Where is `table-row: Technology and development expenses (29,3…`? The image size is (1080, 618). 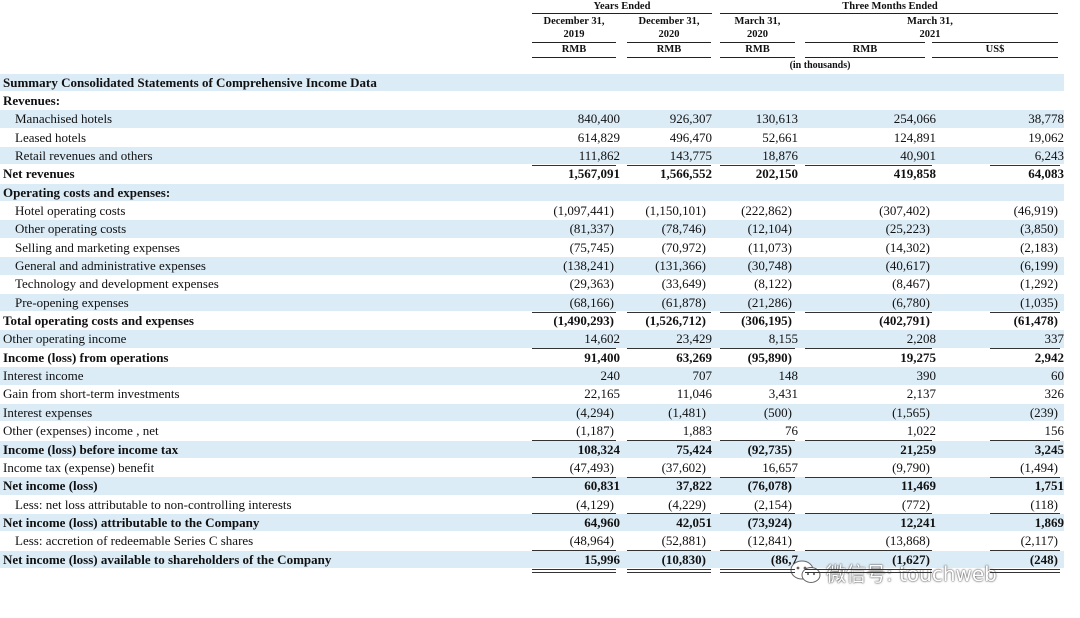
table-row: Technology and development expenses (29,3… is located at coordinates (532, 284).